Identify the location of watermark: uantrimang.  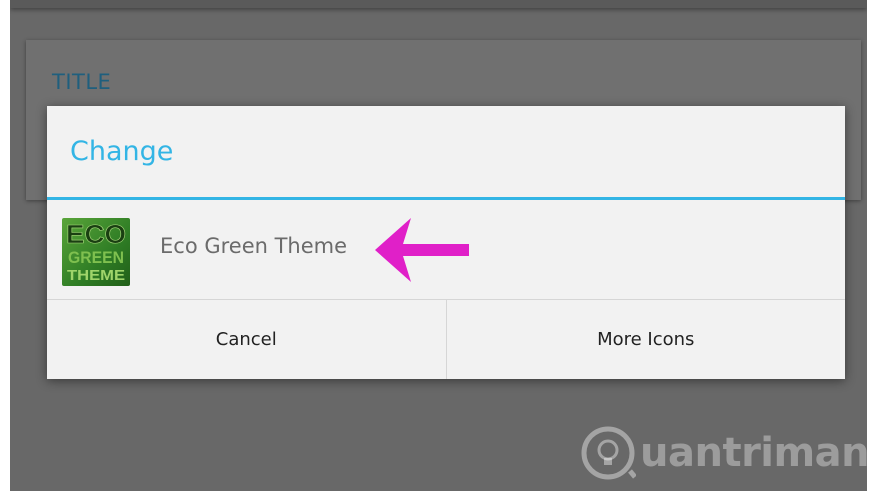
(723, 453).